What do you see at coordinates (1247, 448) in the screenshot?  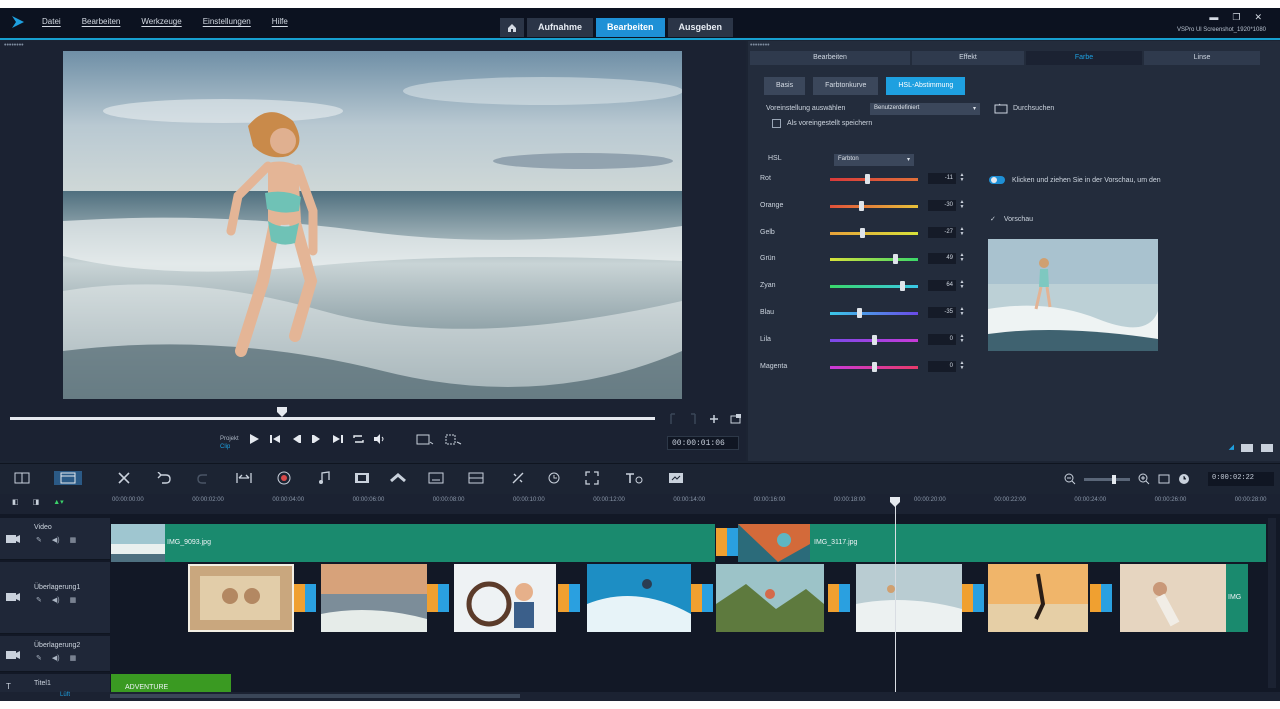 I see `grid-view-icon` at bounding box center [1247, 448].